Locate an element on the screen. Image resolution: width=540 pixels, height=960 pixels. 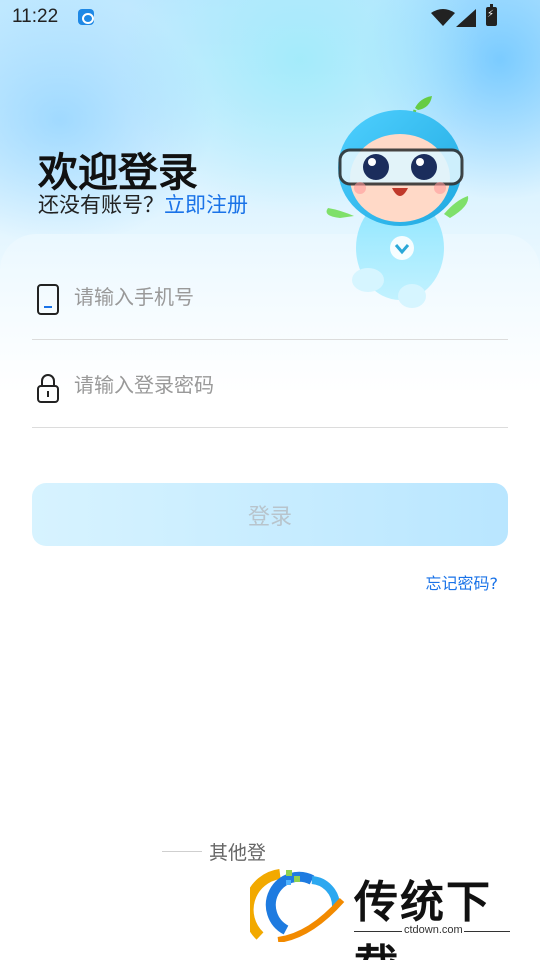
register-prompt-text: 还没有账号？ is located at coordinates (101, 205).